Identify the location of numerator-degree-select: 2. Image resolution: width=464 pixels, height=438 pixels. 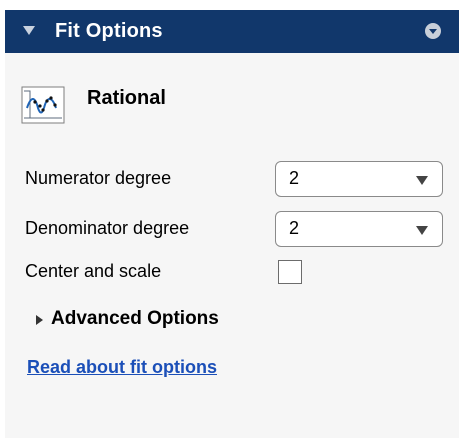
(359, 179).